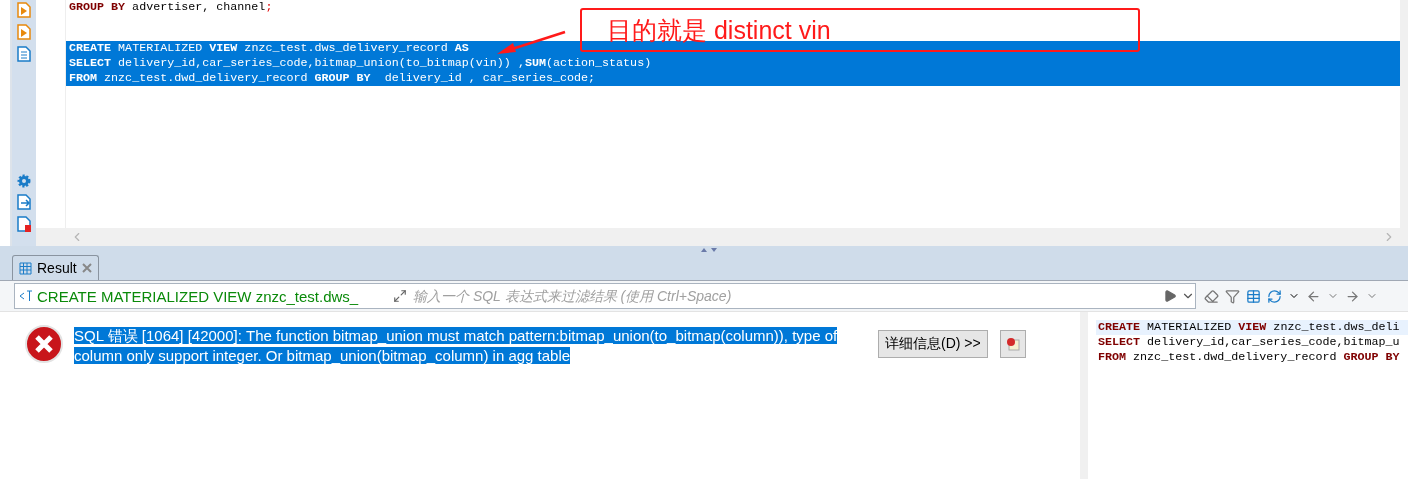 The height and width of the screenshot is (479, 1408). Describe the element at coordinates (1352, 296) in the screenshot. I see `forward-icon` at that location.